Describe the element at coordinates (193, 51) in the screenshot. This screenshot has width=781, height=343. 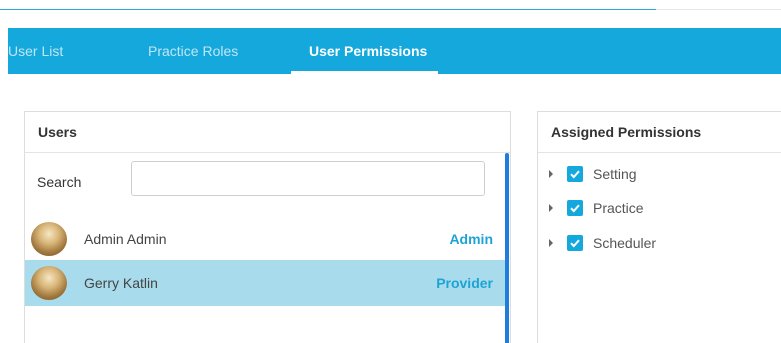
I see `tab-practice-roles: Practice Roles` at that location.